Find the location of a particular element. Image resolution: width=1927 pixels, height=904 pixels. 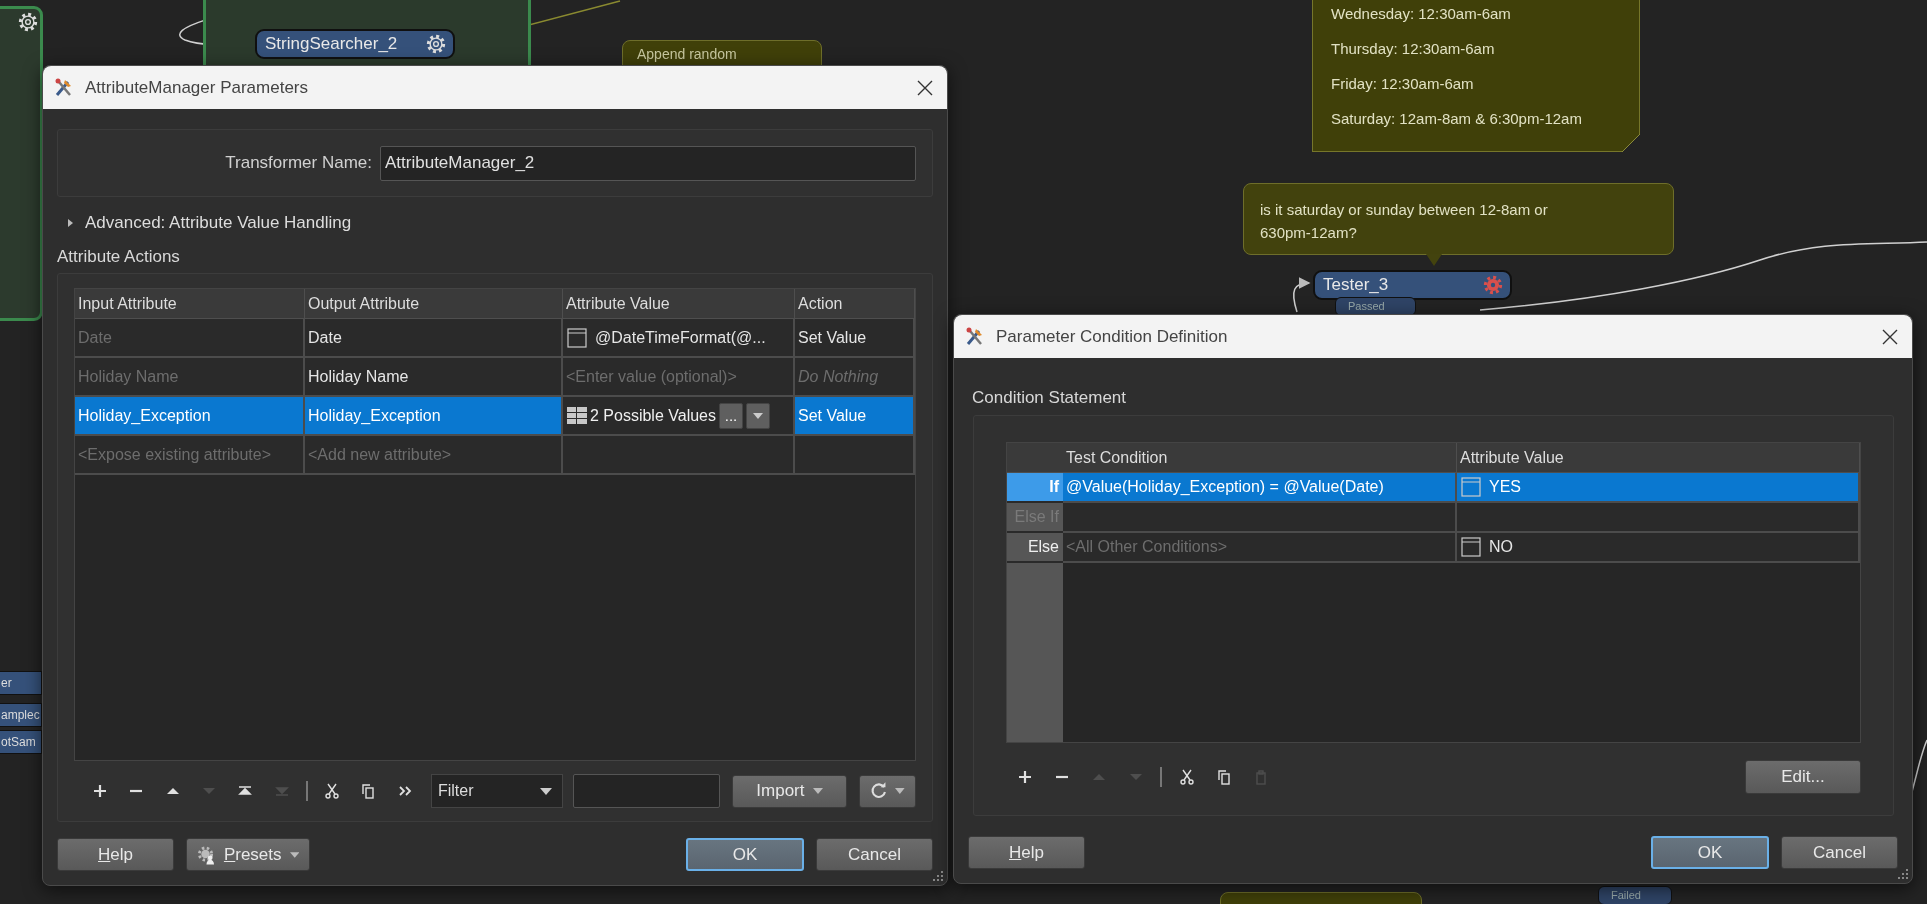

transformer-node: amplec is located at coordinates (21, 715).